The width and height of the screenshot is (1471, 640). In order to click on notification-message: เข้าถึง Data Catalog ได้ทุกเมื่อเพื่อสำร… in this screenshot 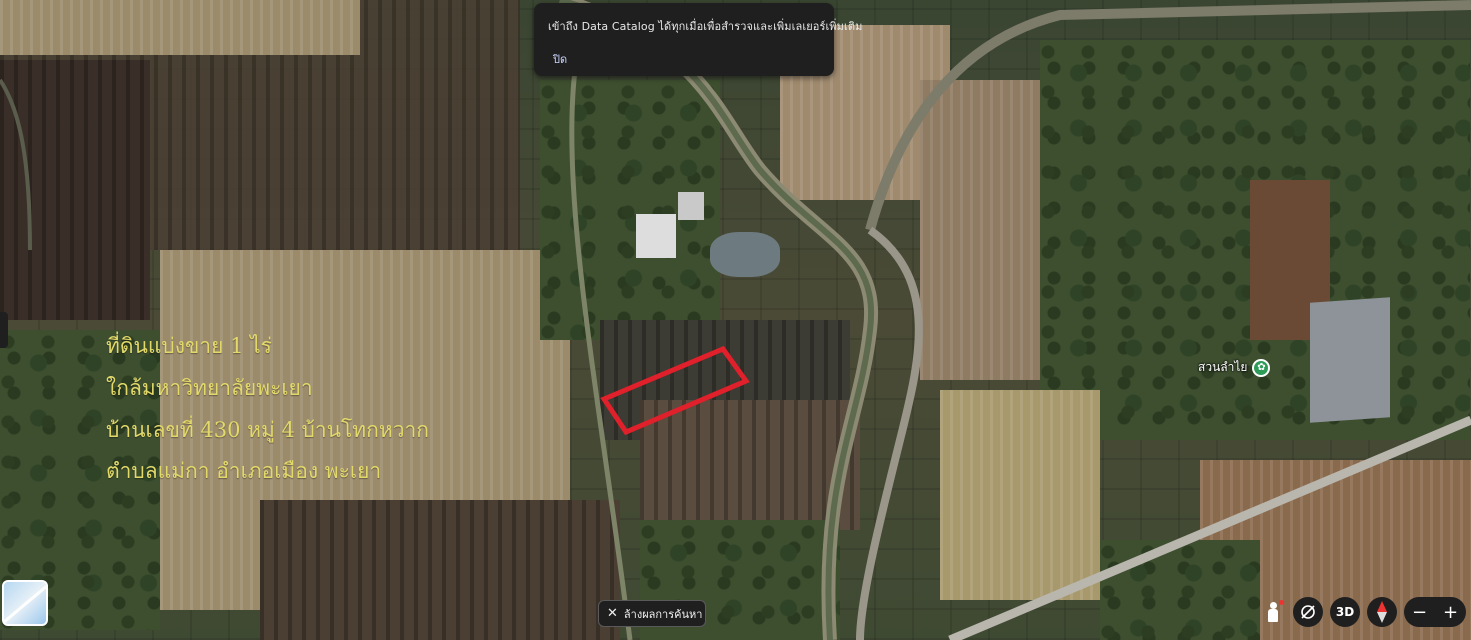, I will do `click(705, 26)`.